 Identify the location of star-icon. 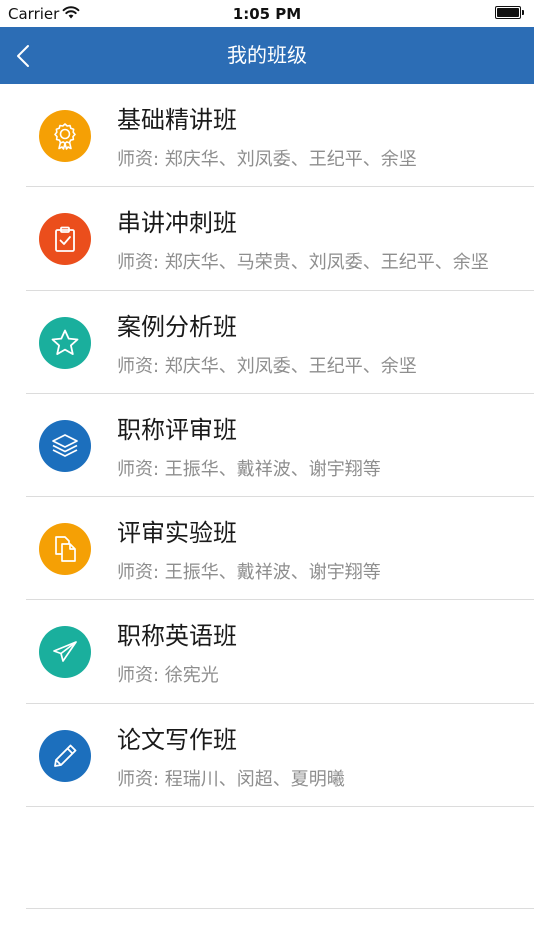
(65, 342).